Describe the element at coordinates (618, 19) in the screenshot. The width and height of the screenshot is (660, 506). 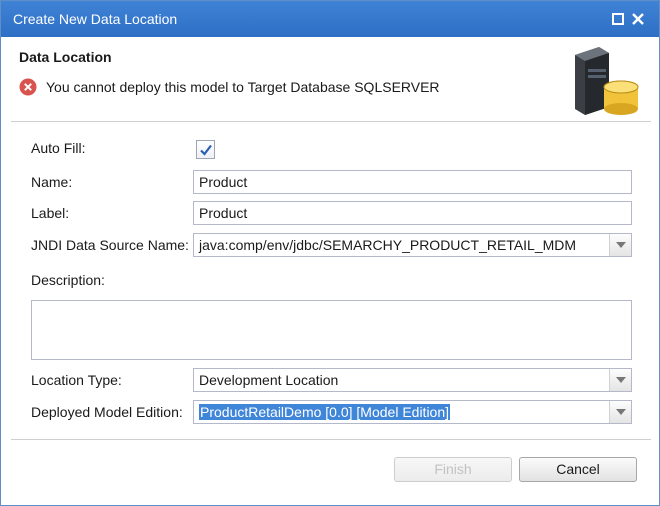
I see `maximize-icon` at that location.